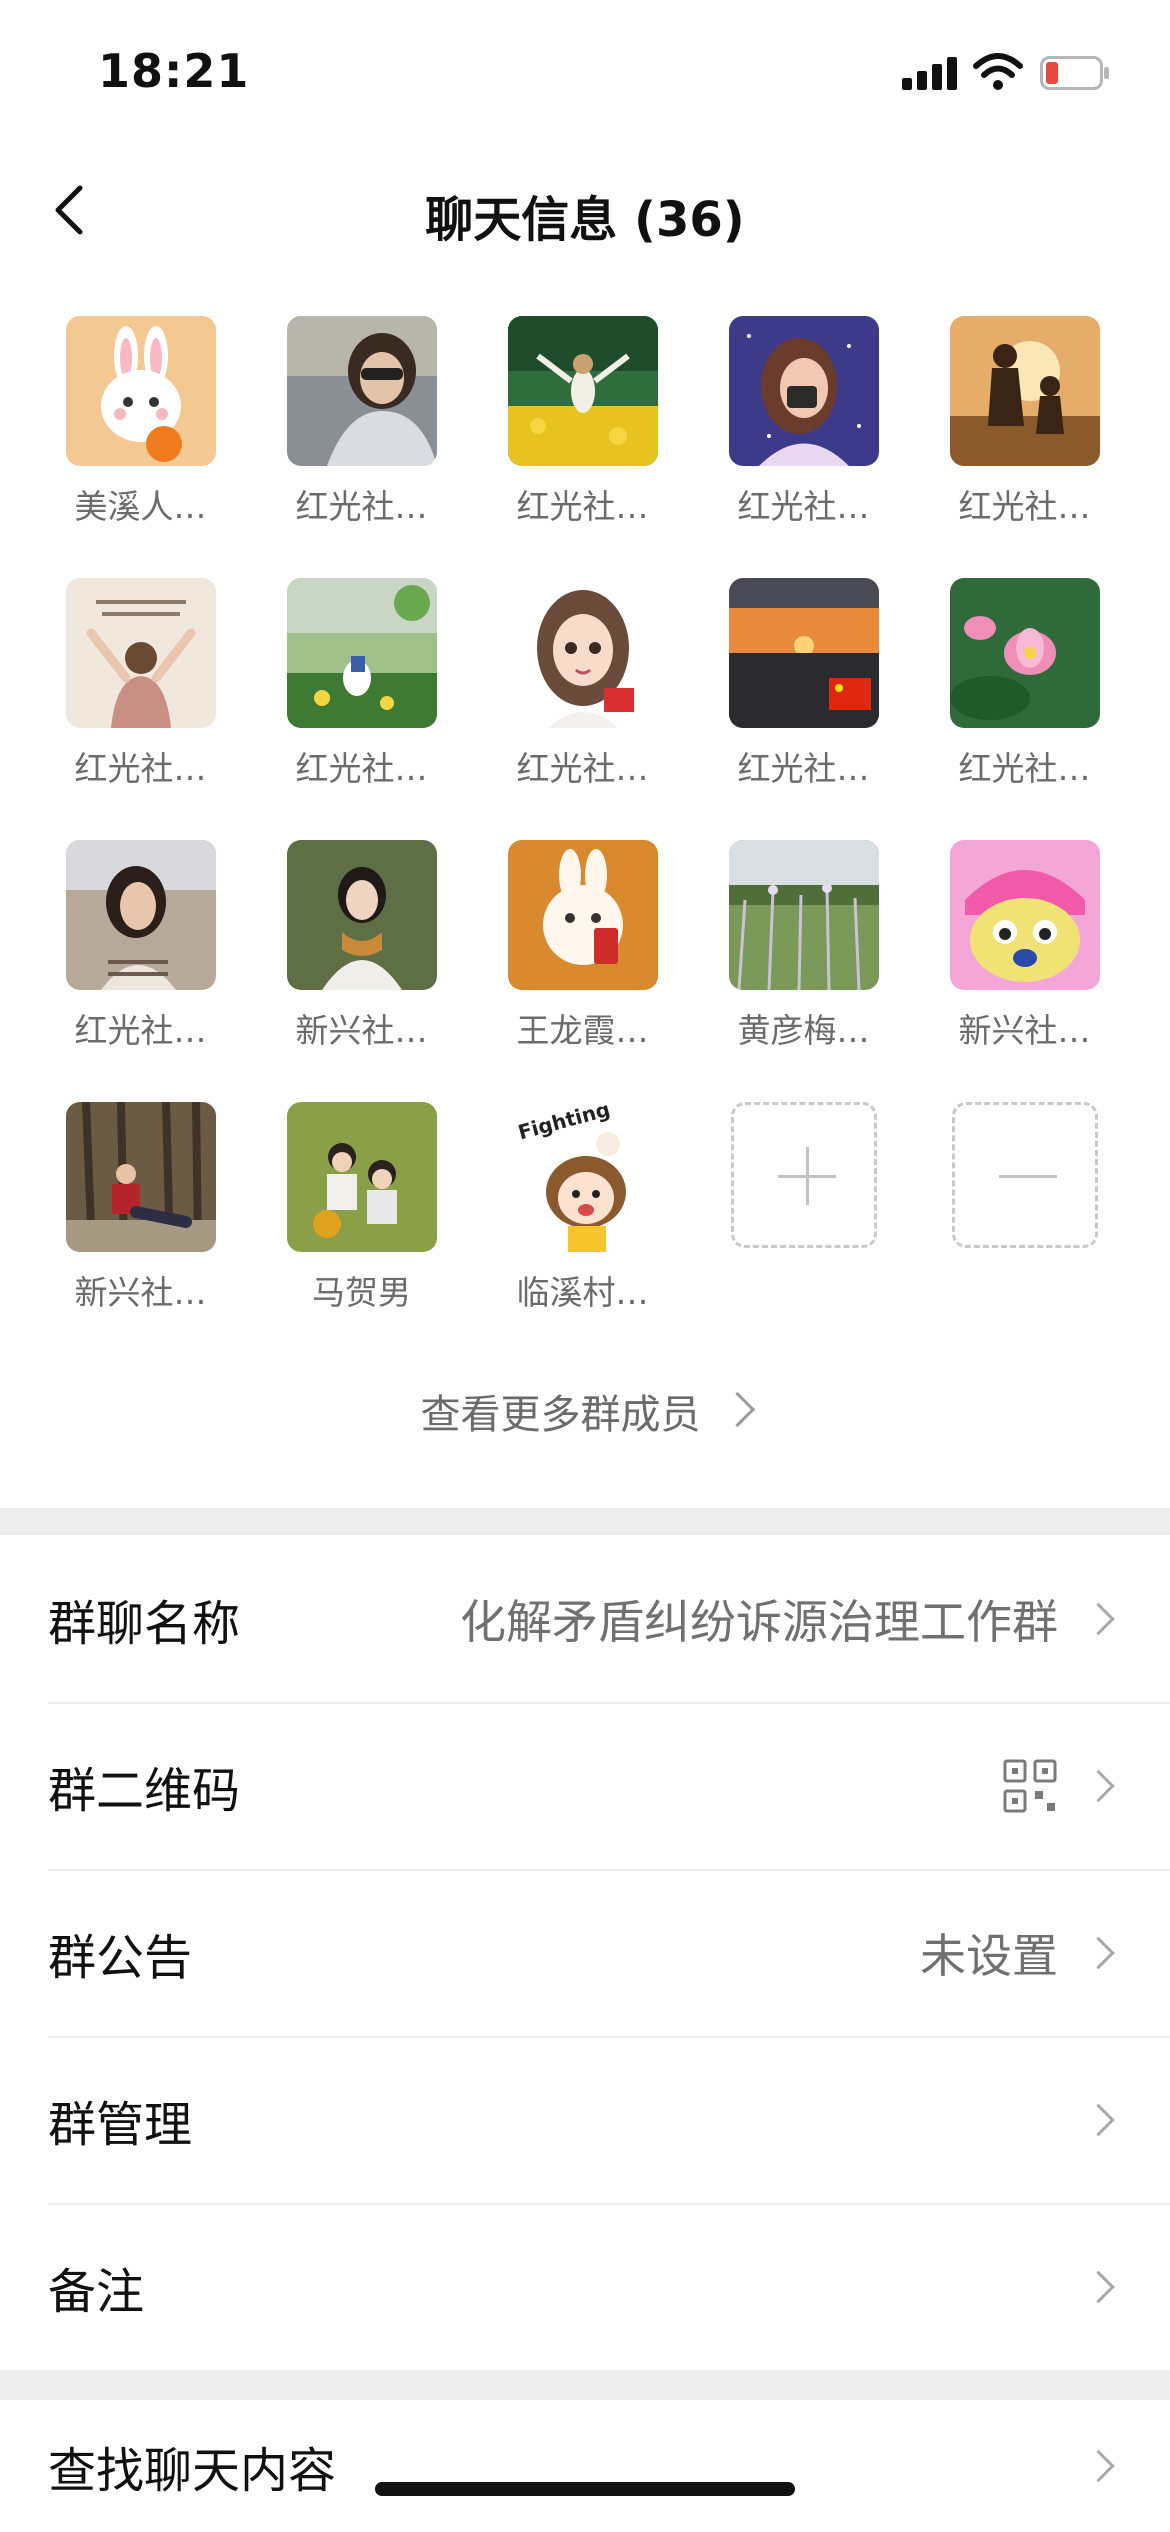  I want to click on anime-girl-avatar-icon, so click(582, 653).